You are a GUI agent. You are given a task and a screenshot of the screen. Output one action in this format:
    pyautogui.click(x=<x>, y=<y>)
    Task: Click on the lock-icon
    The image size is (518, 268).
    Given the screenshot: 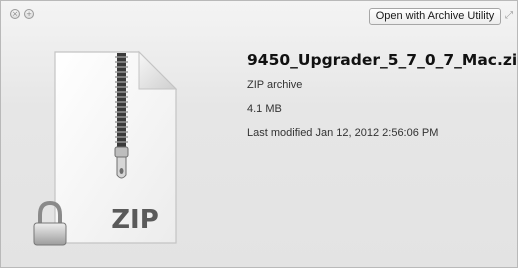 What is the action you would take?
    pyautogui.click(x=50, y=223)
    